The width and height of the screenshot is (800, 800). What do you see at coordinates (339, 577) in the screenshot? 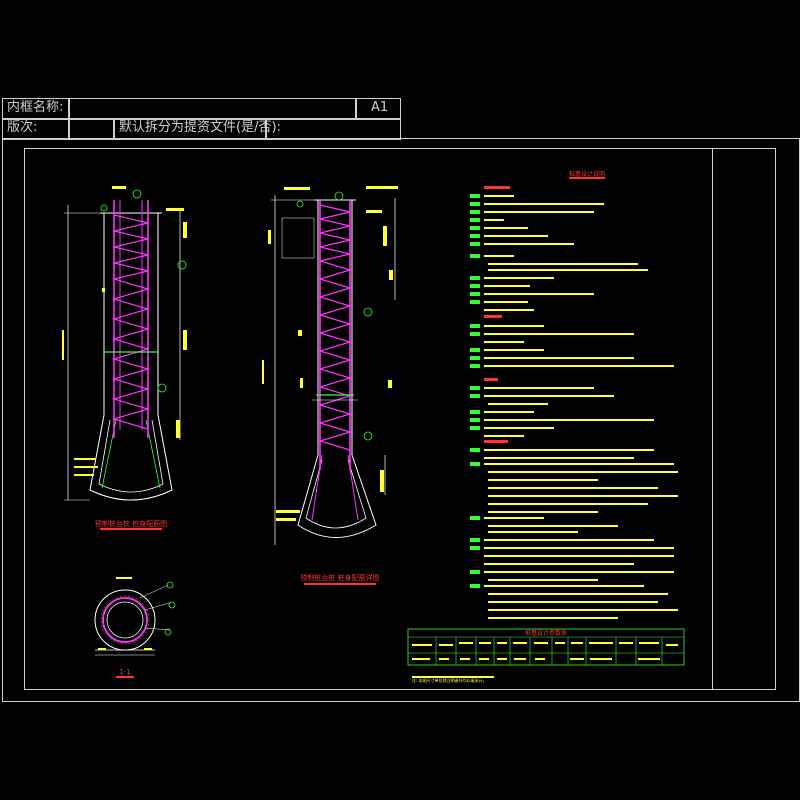
I see `elevation-2-title: 预制桩台桩 桩身配筋详图` at bounding box center [339, 577].